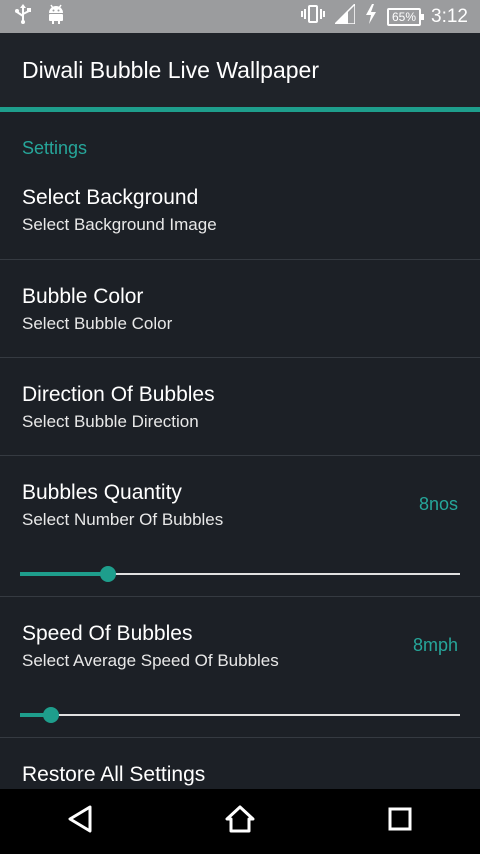 The height and width of the screenshot is (854, 480). I want to click on usb-icon, so click(23, 16).